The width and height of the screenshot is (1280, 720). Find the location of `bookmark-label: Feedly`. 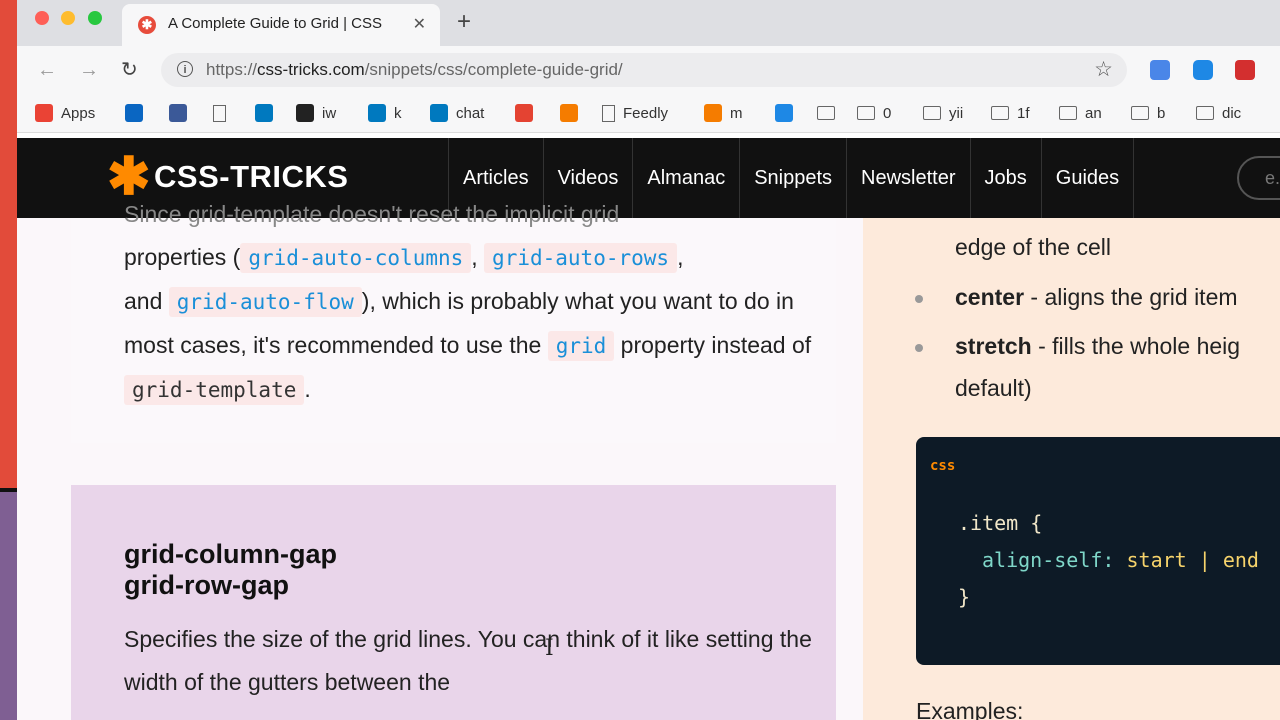

bookmark-label: Feedly is located at coordinates (646, 113).